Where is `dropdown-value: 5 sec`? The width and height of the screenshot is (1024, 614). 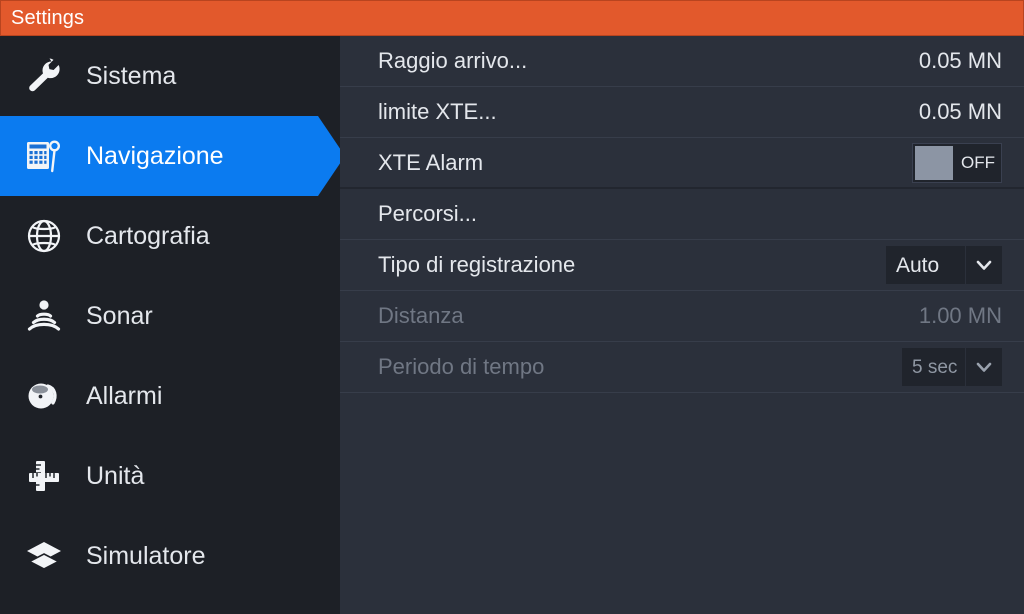 dropdown-value: 5 sec is located at coordinates (935, 367).